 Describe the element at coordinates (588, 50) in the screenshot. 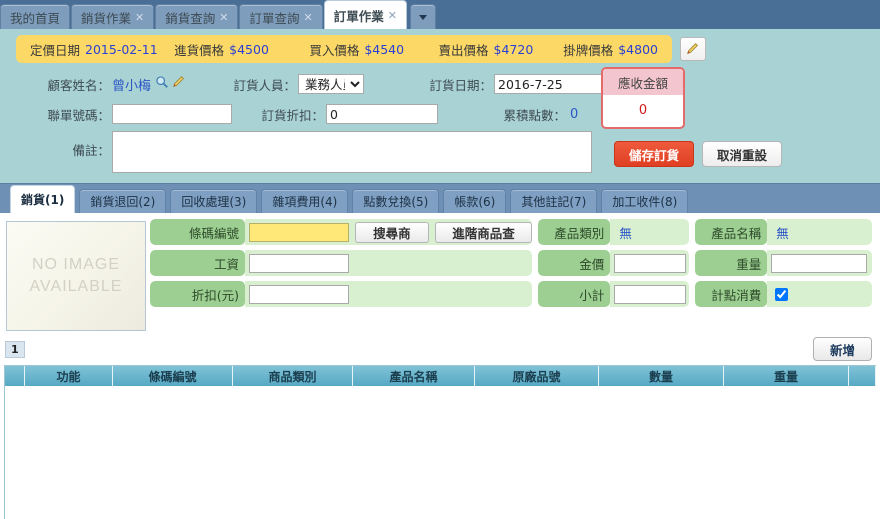

I see `price-label: 掛牌價格` at that location.